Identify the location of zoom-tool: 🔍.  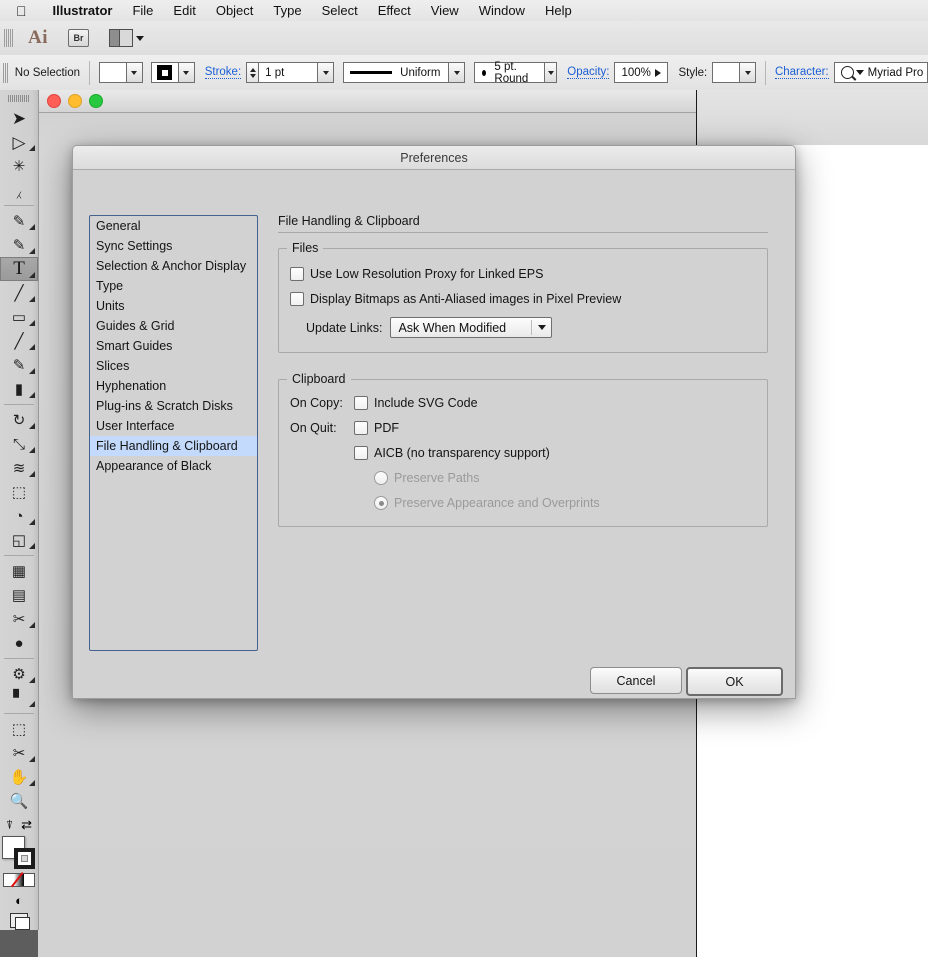
(19, 801).